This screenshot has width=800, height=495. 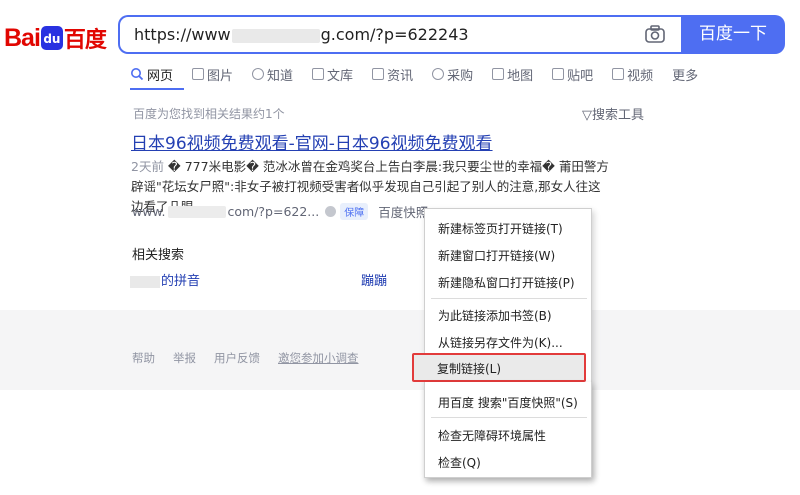 I want to click on filter-icon: ▽, so click(x=587, y=115).